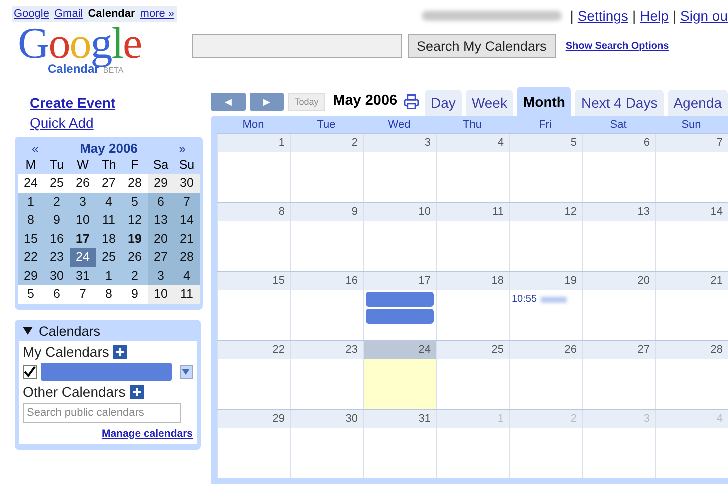 The image size is (728, 484). I want to click on day-cell: 23, so click(326, 375).